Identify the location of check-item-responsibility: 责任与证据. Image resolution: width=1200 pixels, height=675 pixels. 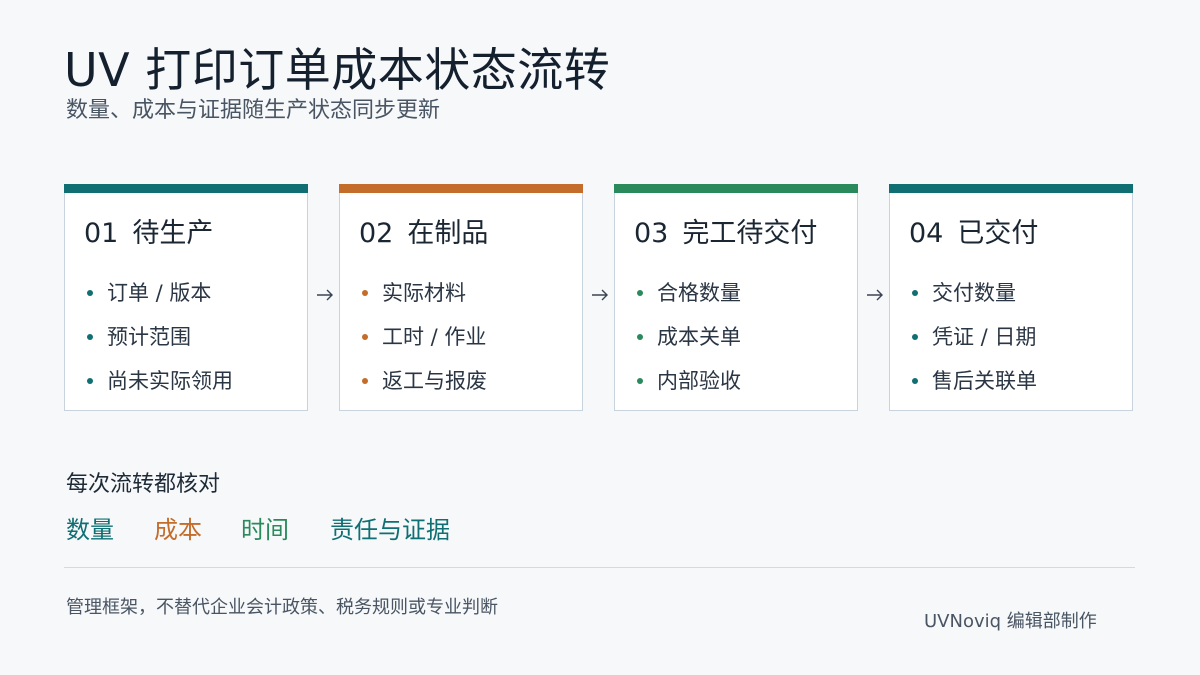
(390, 530).